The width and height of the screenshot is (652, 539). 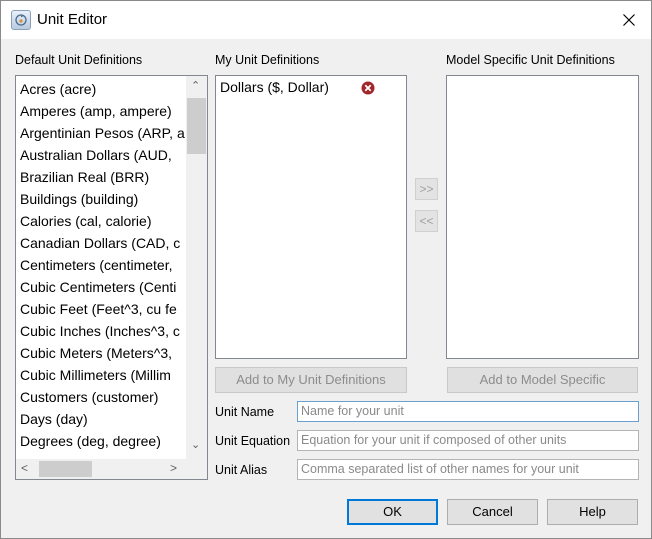 What do you see at coordinates (392, 512) in the screenshot?
I see `ok-button: OK` at bounding box center [392, 512].